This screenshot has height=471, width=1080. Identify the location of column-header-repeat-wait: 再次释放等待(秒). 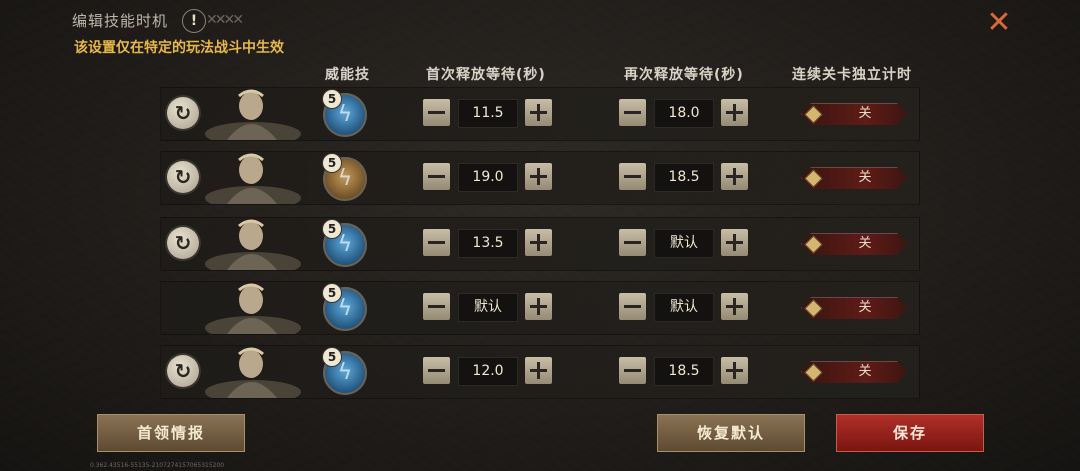
(684, 75).